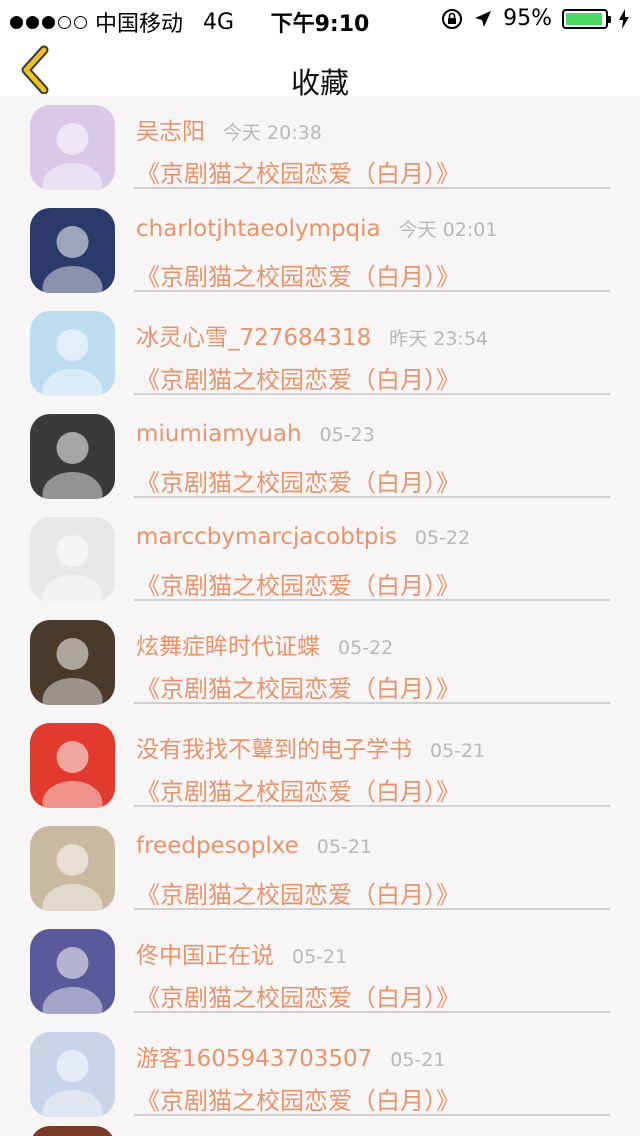 The image size is (640, 1136). What do you see at coordinates (205, 956) in the screenshot?
I see `user-name: 佟中国正在说` at bounding box center [205, 956].